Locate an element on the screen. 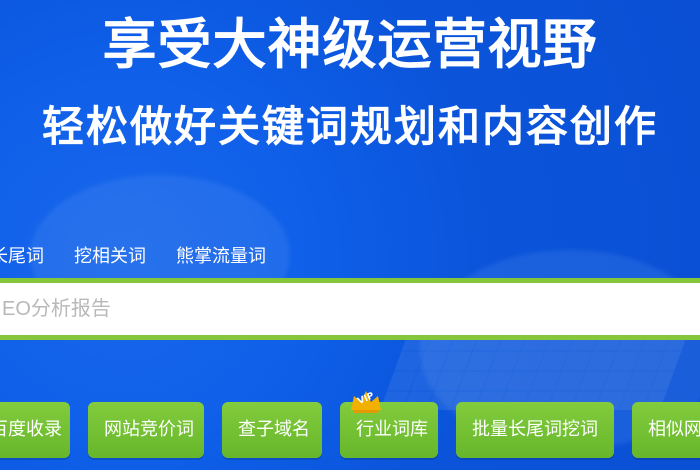 The height and width of the screenshot is (470, 700). industry-keyword-library-button: VIP 行业词库 is located at coordinates (389, 424).